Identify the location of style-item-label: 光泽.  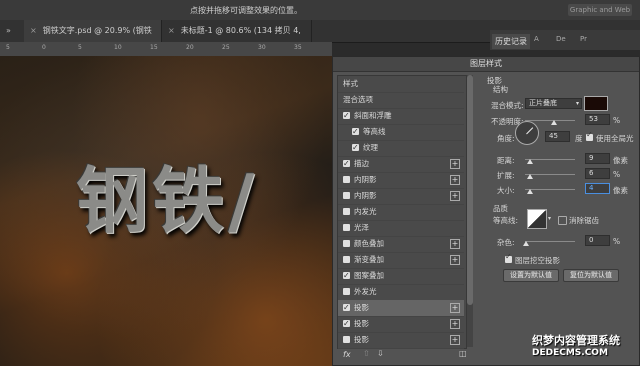
(361, 227).